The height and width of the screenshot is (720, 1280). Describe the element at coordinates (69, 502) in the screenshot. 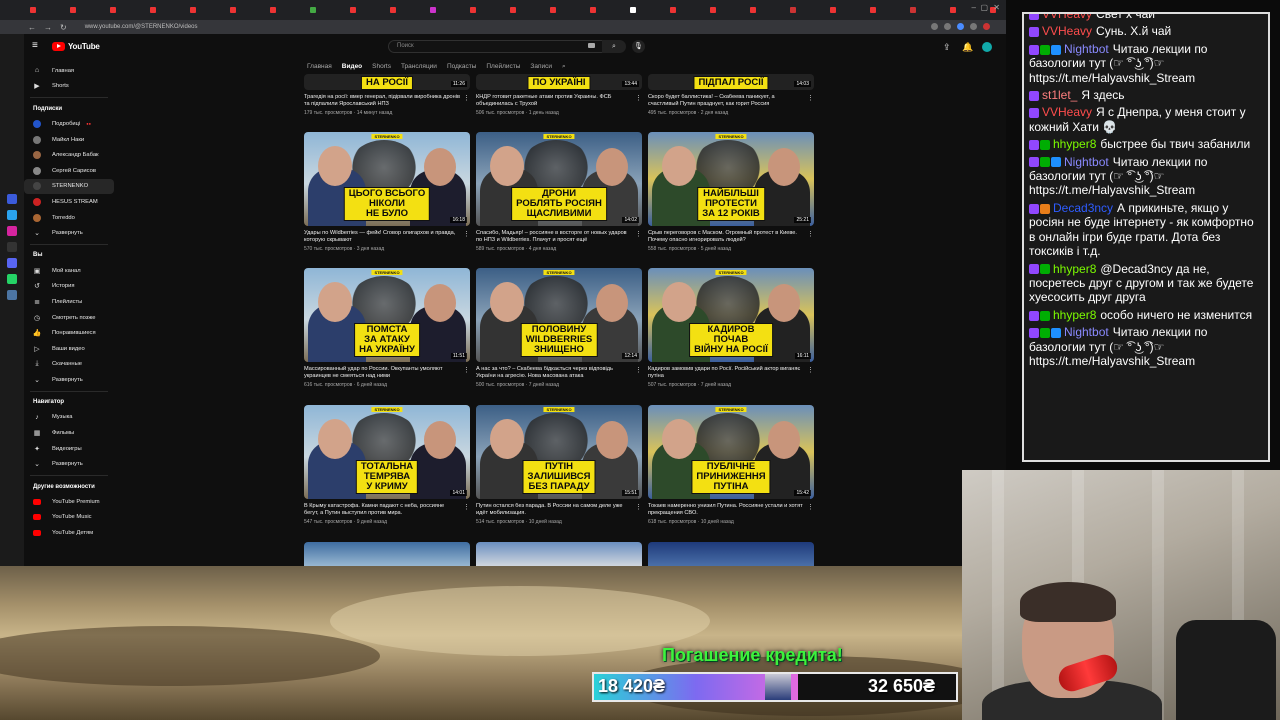

I see `sidebar-item: YouTube Premium` at that location.